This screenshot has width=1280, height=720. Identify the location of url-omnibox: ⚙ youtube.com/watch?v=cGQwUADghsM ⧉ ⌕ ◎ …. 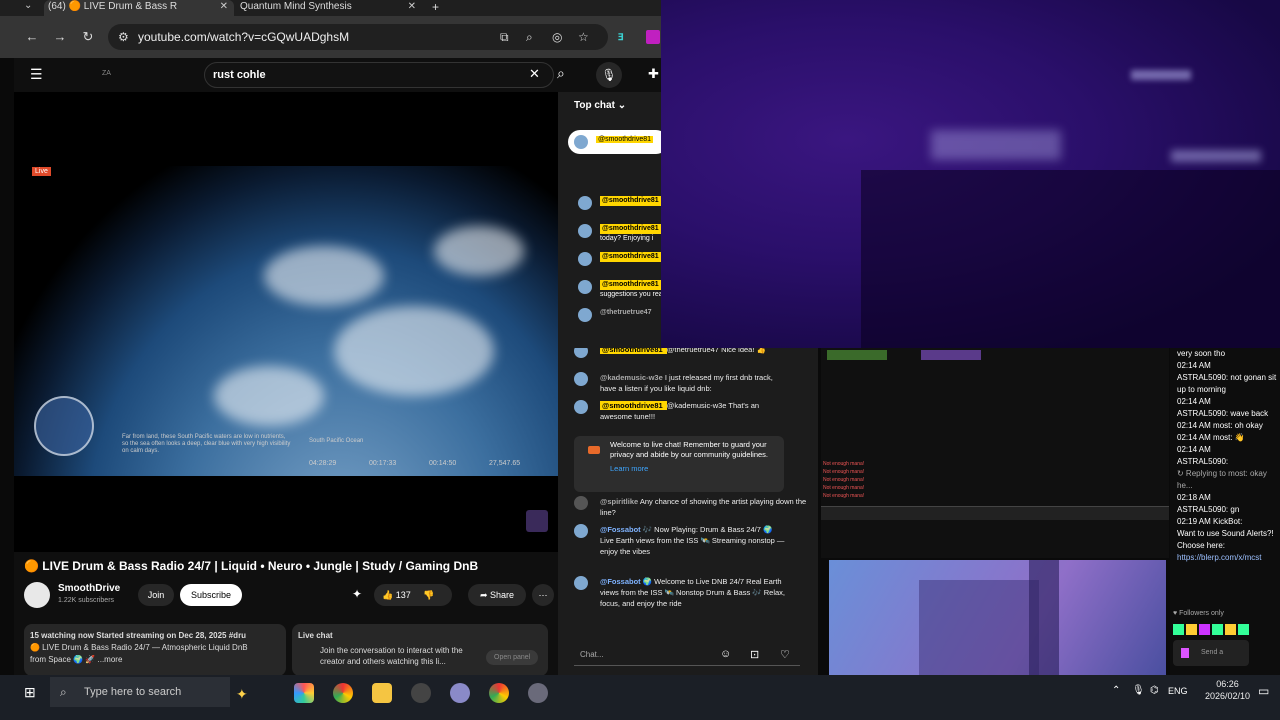
(358, 37).